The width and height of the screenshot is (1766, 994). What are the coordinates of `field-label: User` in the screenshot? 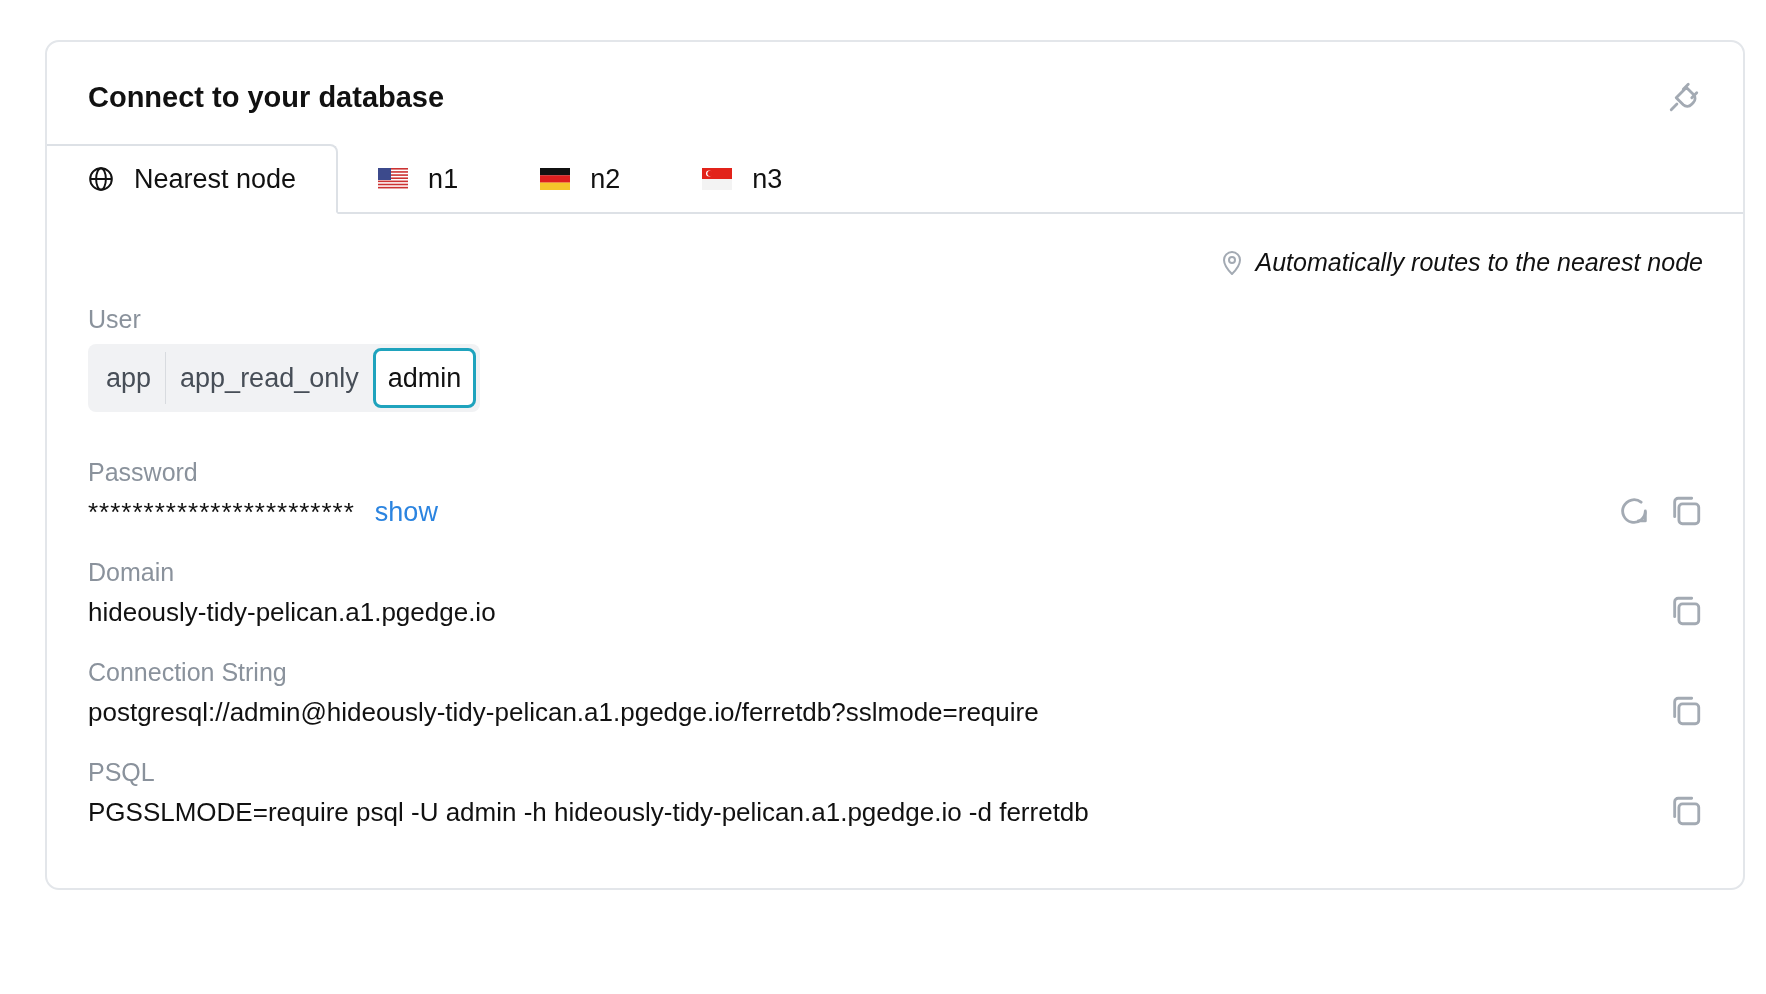 It's located at (115, 319).